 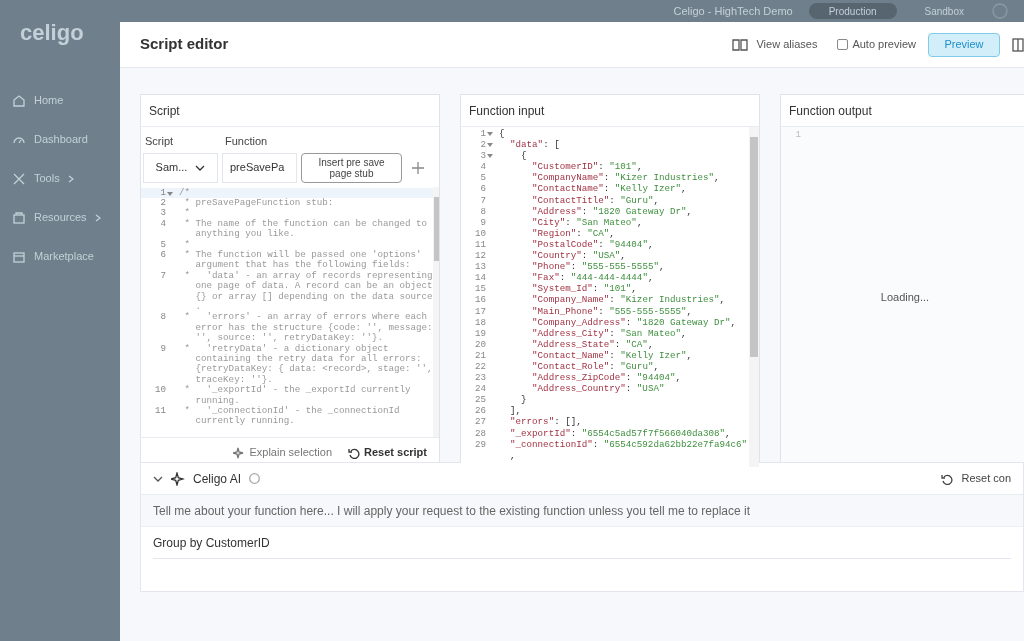 What do you see at coordinates (418, 167) in the screenshot?
I see `add-icon` at bounding box center [418, 167].